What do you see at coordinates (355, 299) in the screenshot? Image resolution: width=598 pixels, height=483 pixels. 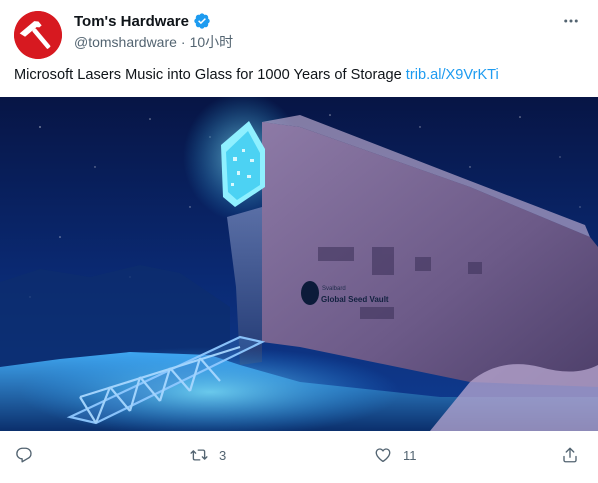 I see `sign-text: Global Seed Vault` at bounding box center [355, 299].